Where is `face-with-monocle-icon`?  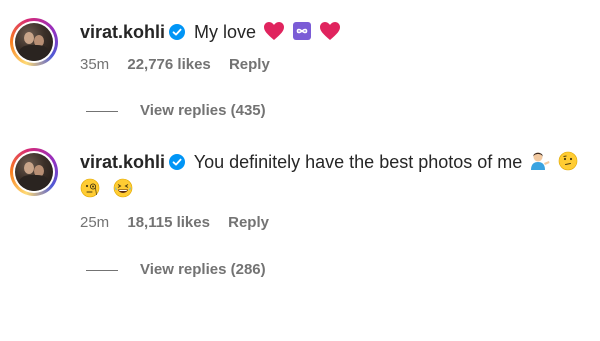 face-with-monocle-icon is located at coordinates (90, 191).